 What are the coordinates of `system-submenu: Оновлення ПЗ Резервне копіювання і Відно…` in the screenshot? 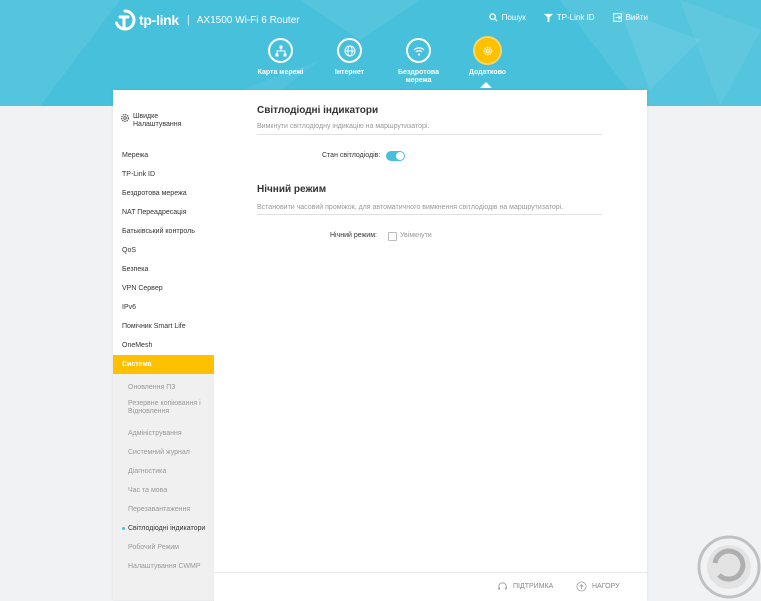 It's located at (163, 481).